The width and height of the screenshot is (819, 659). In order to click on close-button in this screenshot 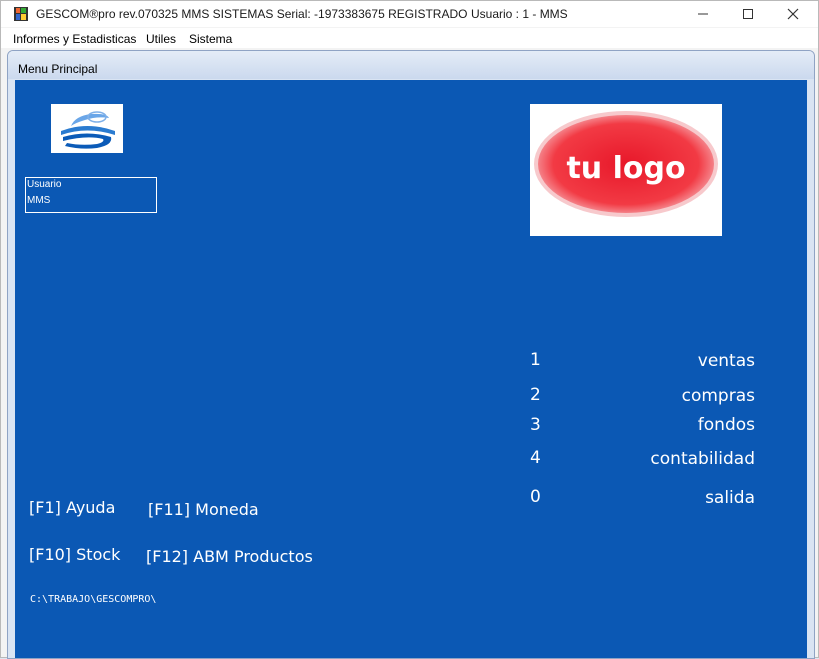, I will do `click(793, 14)`.